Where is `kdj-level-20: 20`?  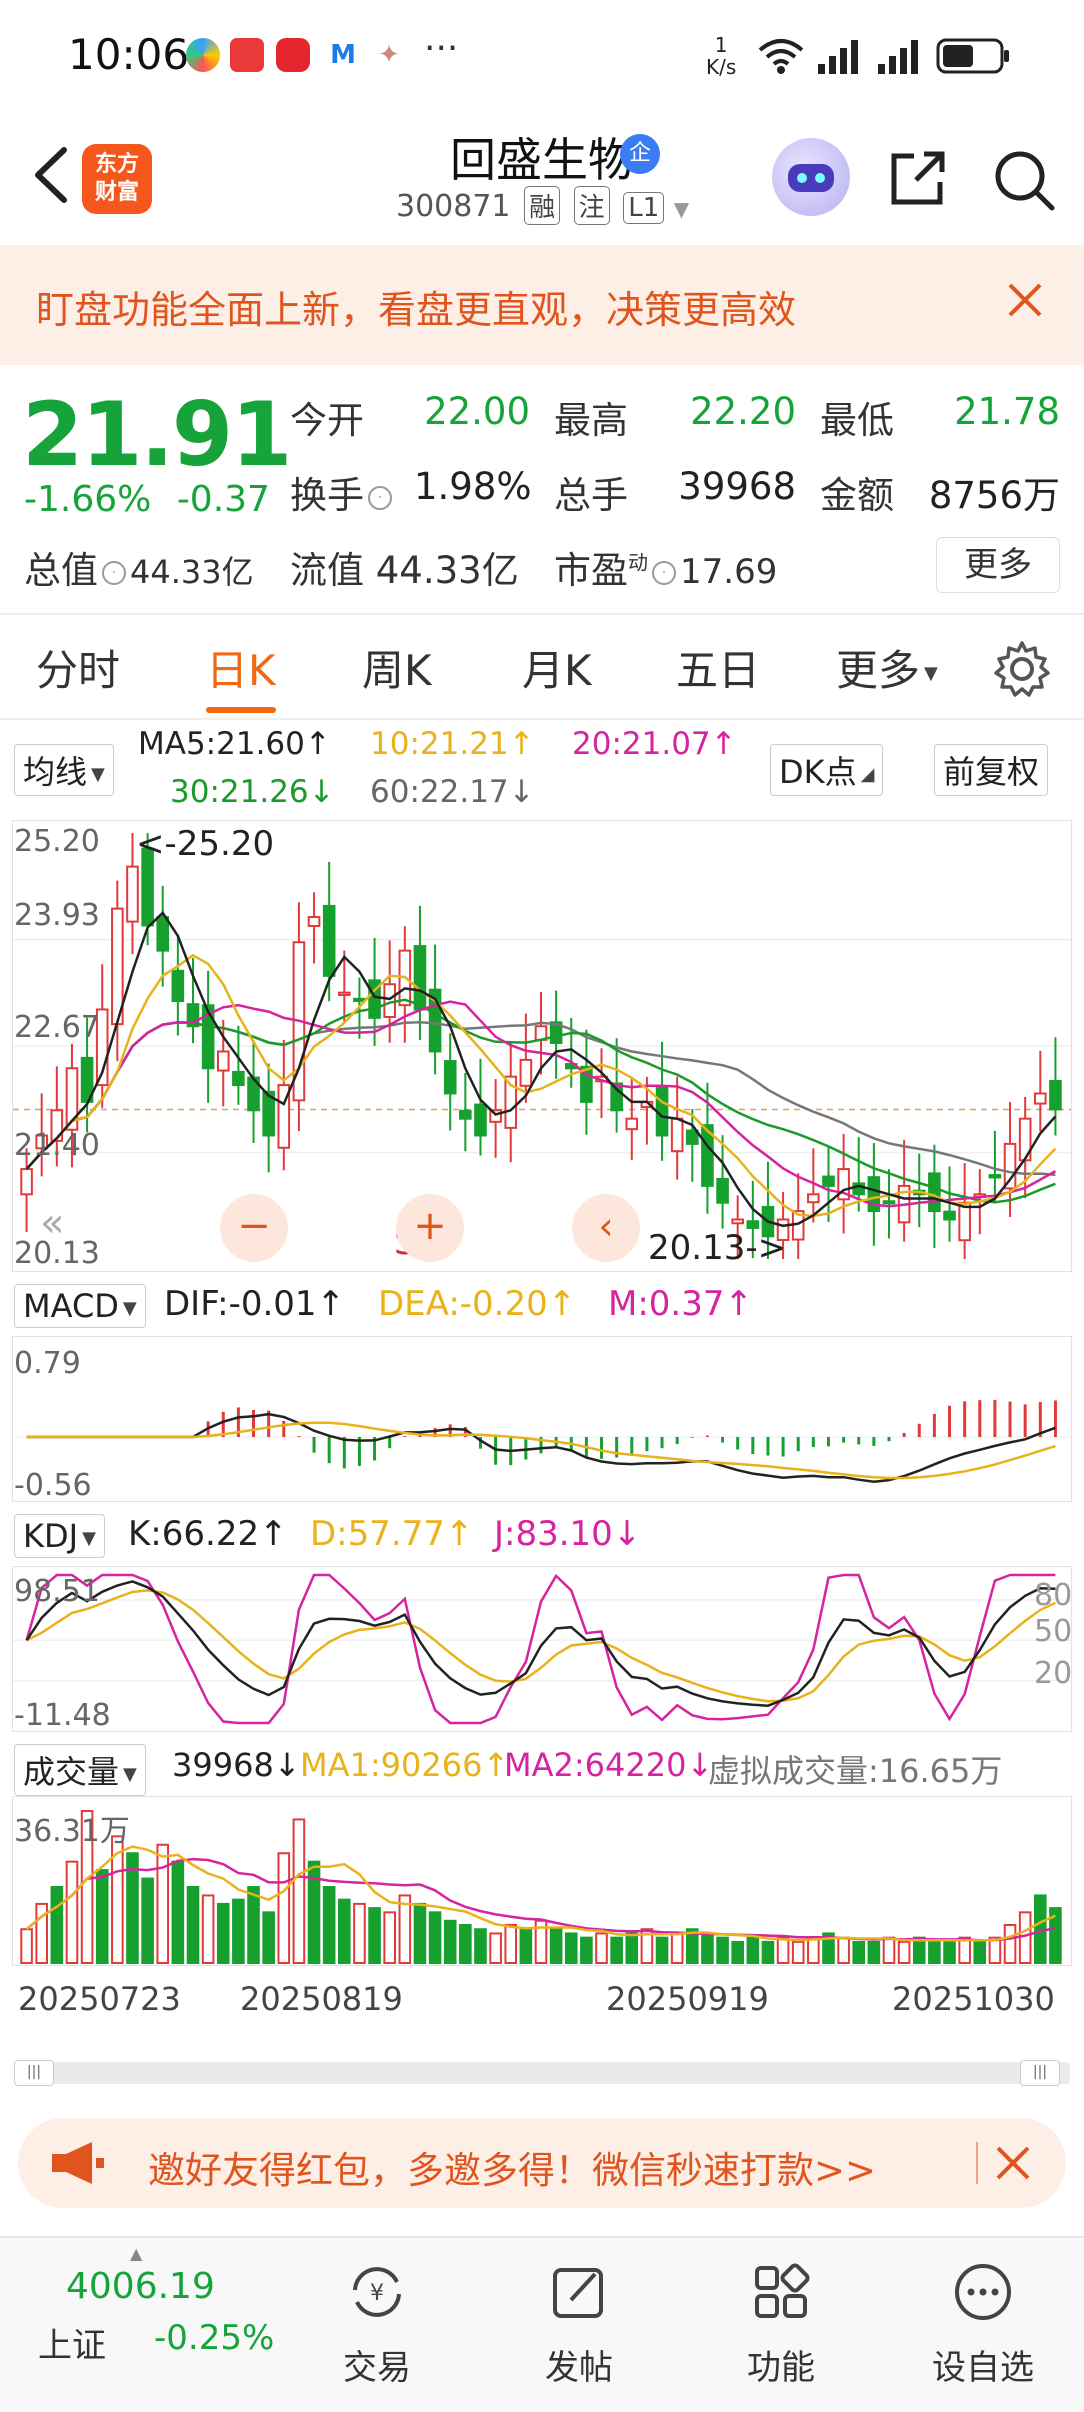 kdj-level-20: 20 is located at coordinates (1053, 1673).